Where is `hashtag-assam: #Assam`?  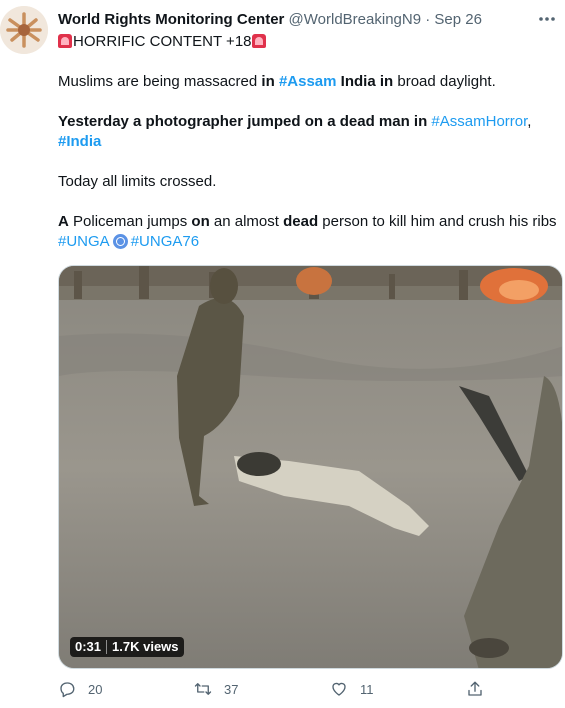 hashtag-assam: #Assam is located at coordinates (308, 81).